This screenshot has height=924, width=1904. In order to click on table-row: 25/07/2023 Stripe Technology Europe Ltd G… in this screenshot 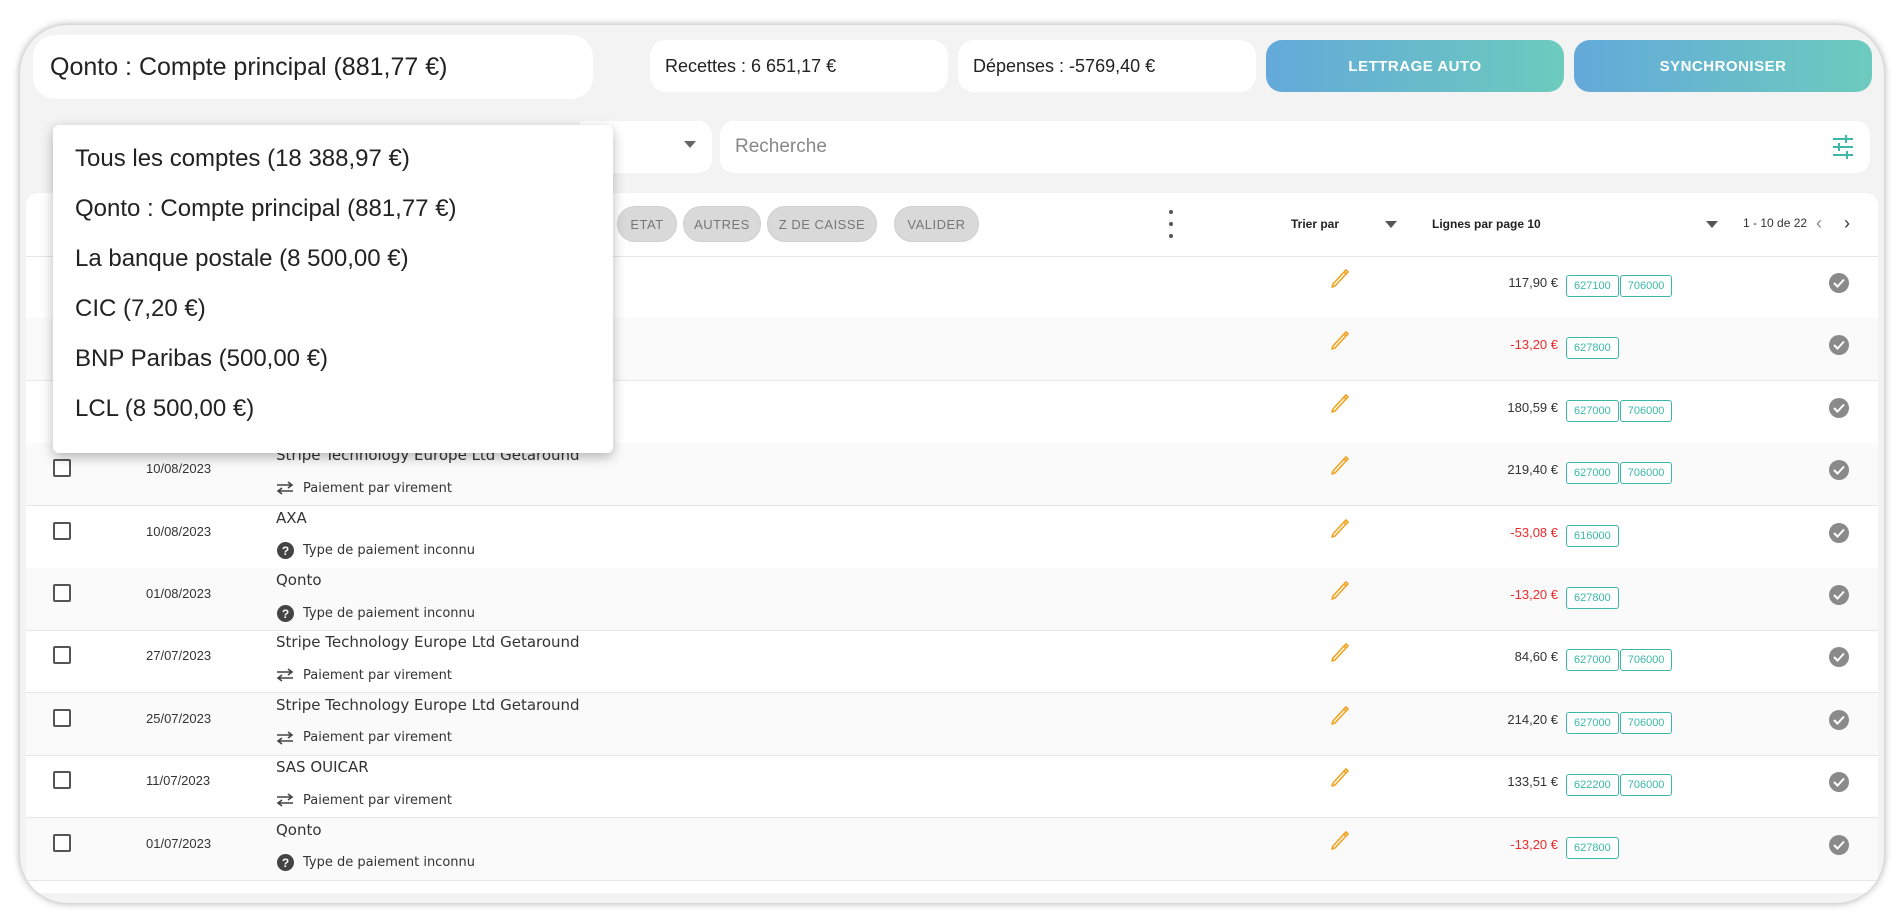, I will do `click(952, 724)`.